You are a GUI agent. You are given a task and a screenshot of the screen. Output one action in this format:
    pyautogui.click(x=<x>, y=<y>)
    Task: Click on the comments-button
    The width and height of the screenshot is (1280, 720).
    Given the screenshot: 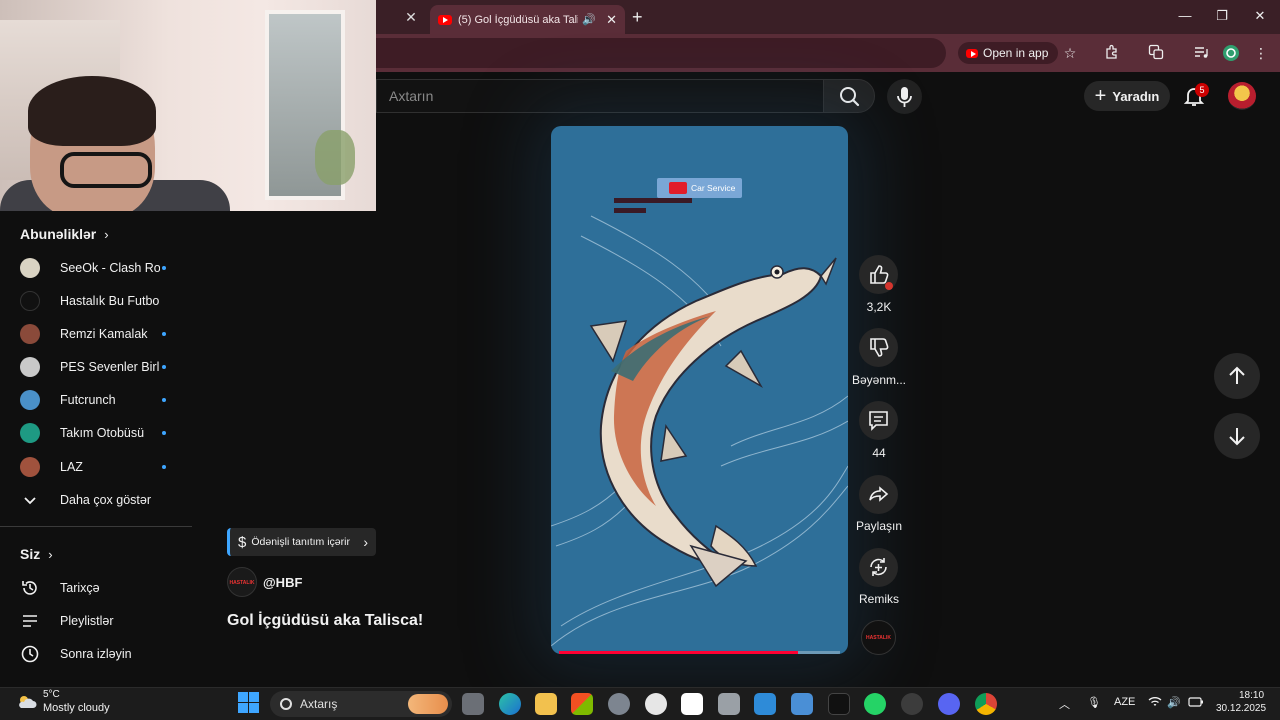 What is the action you would take?
    pyautogui.click(x=878, y=420)
    